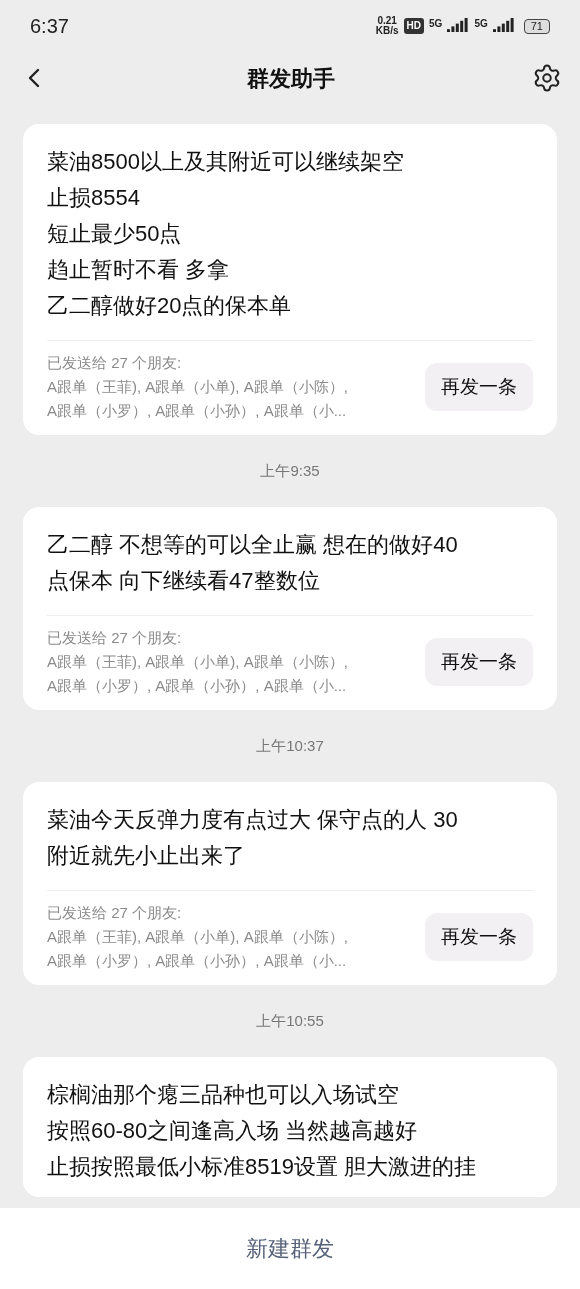 The height and width of the screenshot is (1289, 580). What do you see at coordinates (233, 1131) in the screenshot?
I see `message-line: 按照60-80之间逢高入场 当然越高越好` at bounding box center [233, 1131].